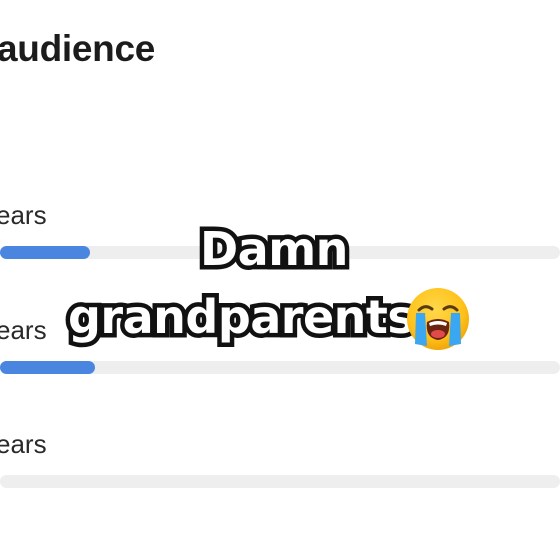 This screenshot has width=560, height=560. Describe the element at coordinates (77, 48) in the screenshot. I see `section-title: audience` at that location.